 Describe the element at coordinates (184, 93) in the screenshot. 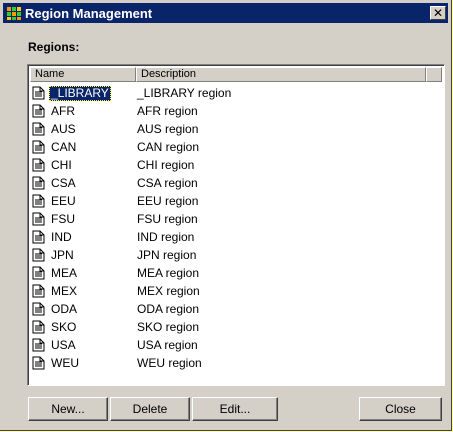

I see `region-description: _LIBRARY region` at that location.